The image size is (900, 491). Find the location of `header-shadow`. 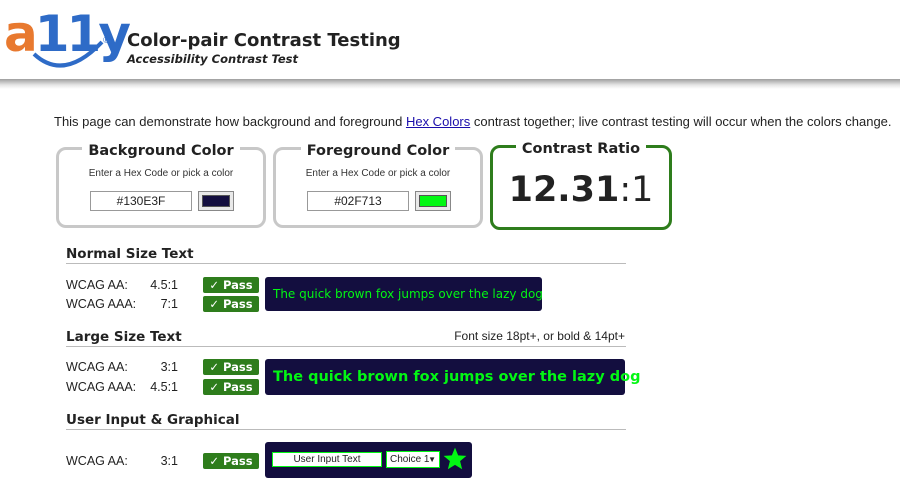

header-shadow is located at coordinates (450, 84).